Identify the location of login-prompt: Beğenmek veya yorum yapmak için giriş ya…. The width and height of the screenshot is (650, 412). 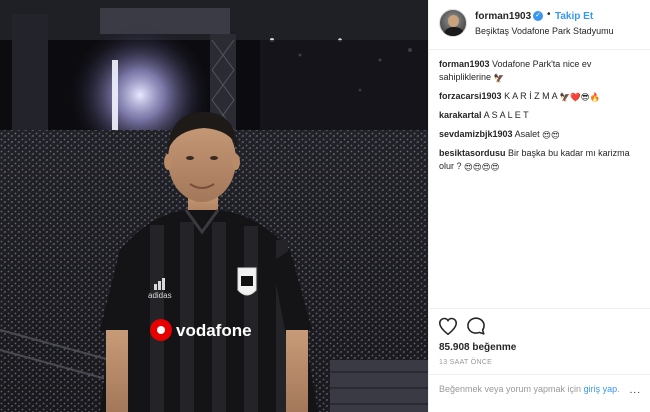
(539, 393).